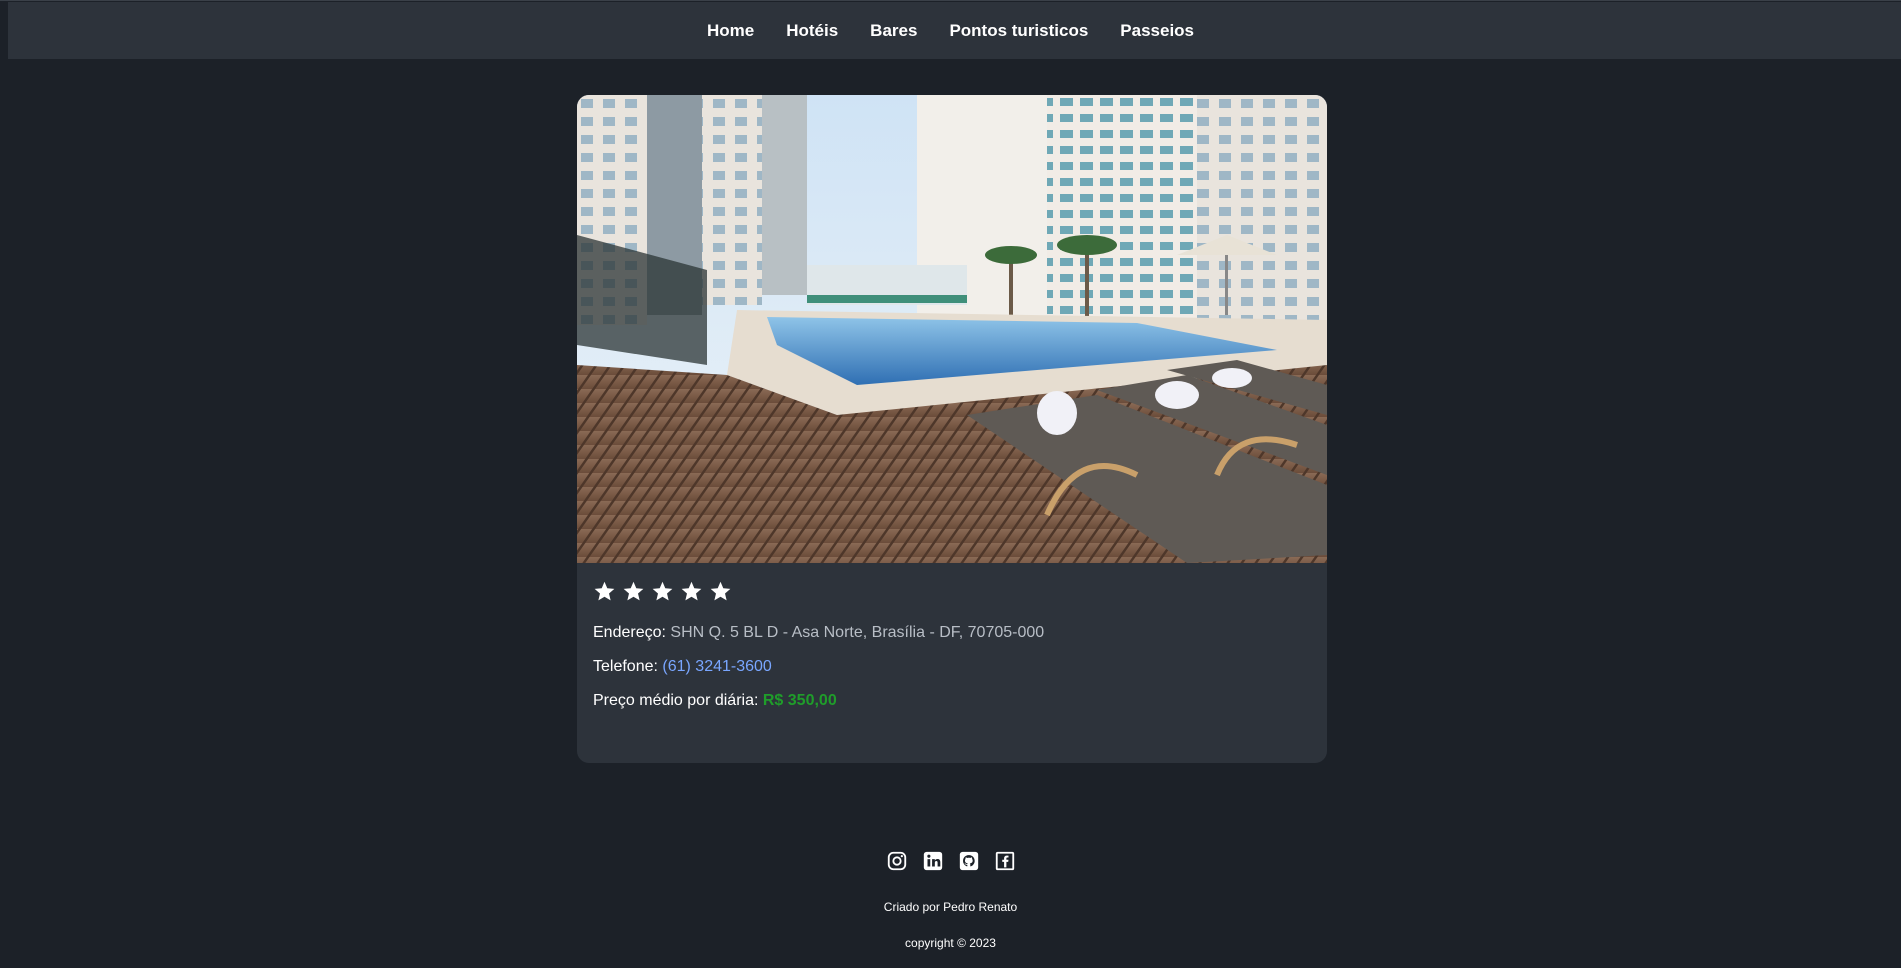 The image size is (1901, 968). What do you see at coordinates (1005, 861) in the screenshot?
I see `facebook-icon` at bounding box center [1005, 861].